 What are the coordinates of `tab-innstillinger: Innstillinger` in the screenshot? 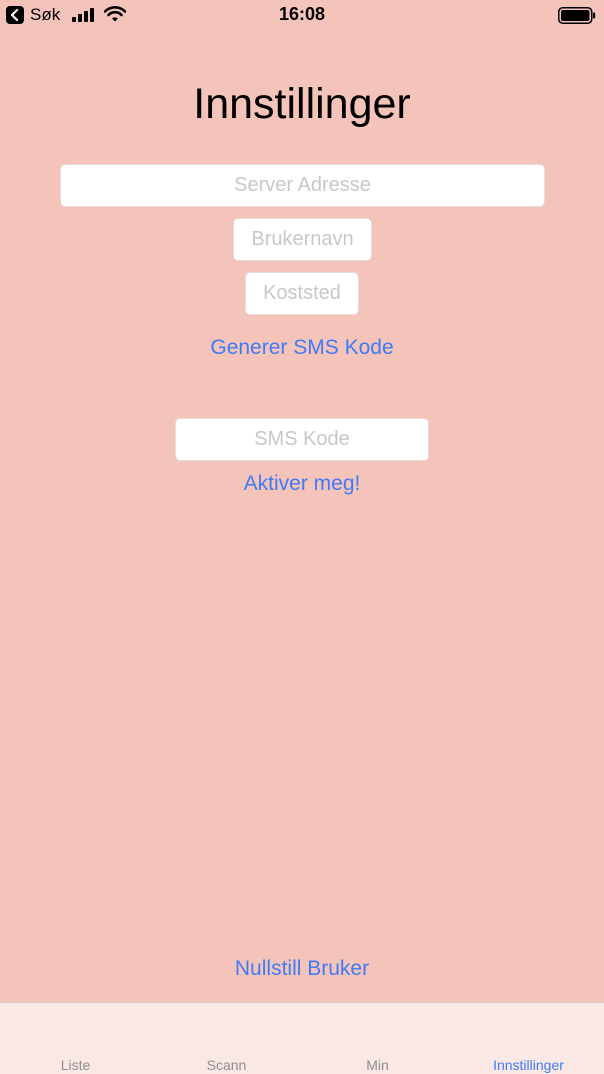 It's located at (528, 1038).